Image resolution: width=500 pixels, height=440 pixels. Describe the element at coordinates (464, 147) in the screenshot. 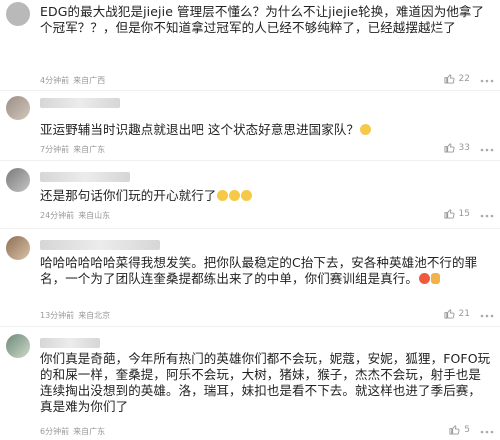

I see `like-count: 33` at that location.